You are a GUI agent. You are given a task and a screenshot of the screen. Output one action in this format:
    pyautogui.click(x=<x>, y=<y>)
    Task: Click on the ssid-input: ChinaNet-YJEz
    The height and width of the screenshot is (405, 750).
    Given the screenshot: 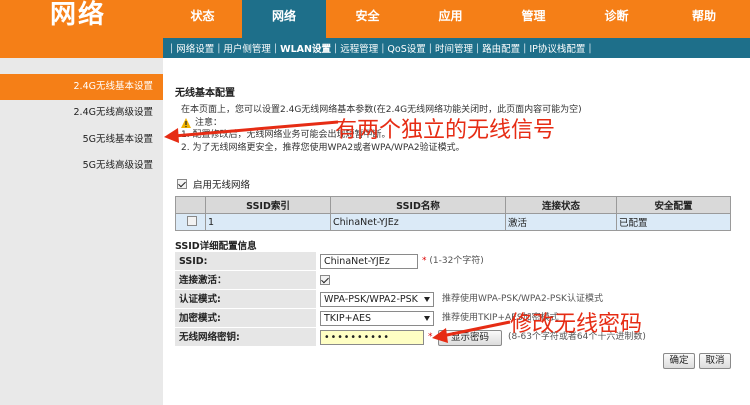 What is the action you would take?
    pyautogui.click(x=369, y=261)
    